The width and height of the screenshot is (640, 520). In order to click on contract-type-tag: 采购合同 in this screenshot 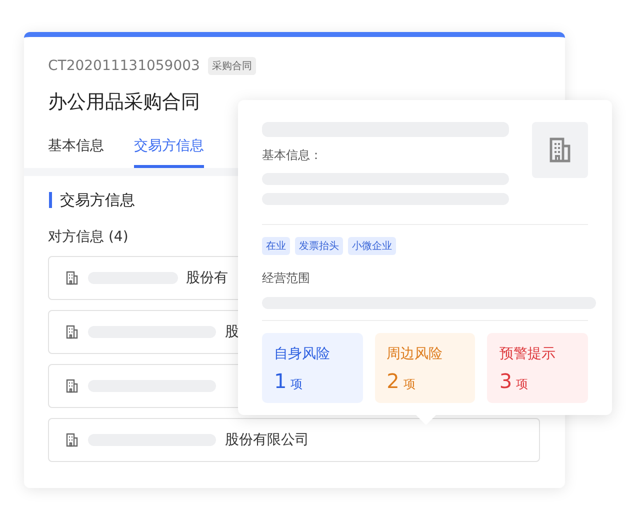, I will do `click(232, 66)`.